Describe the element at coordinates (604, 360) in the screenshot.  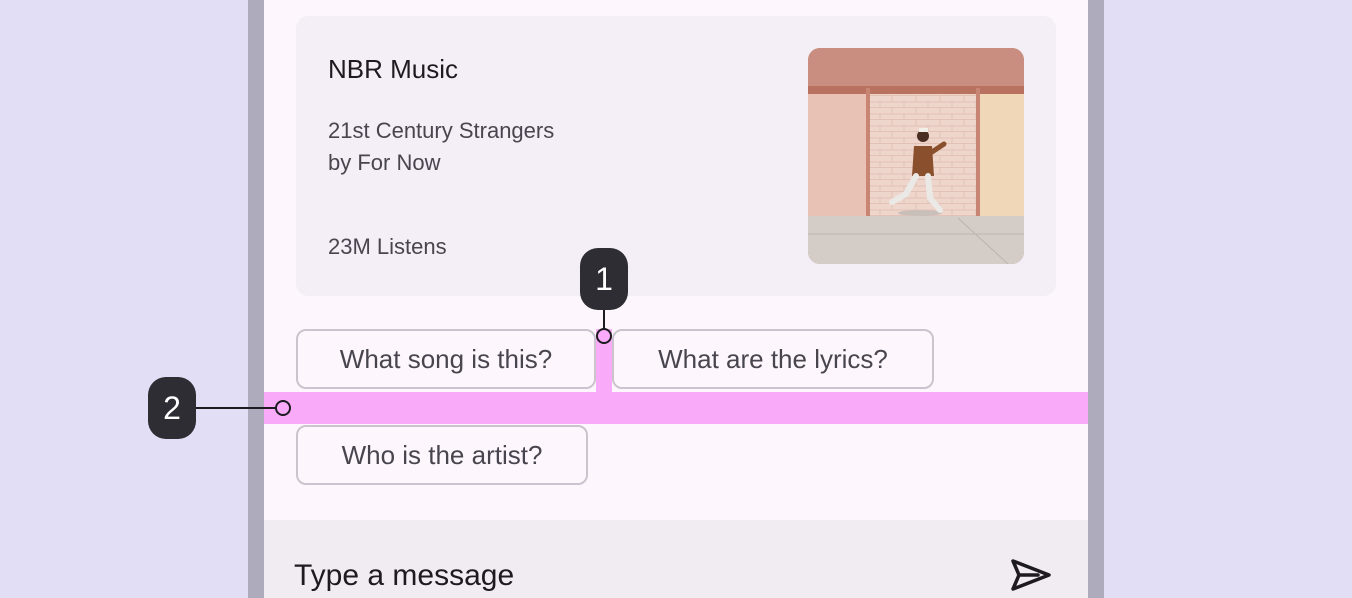
I see `vertical-spacing-highlight` at that location.